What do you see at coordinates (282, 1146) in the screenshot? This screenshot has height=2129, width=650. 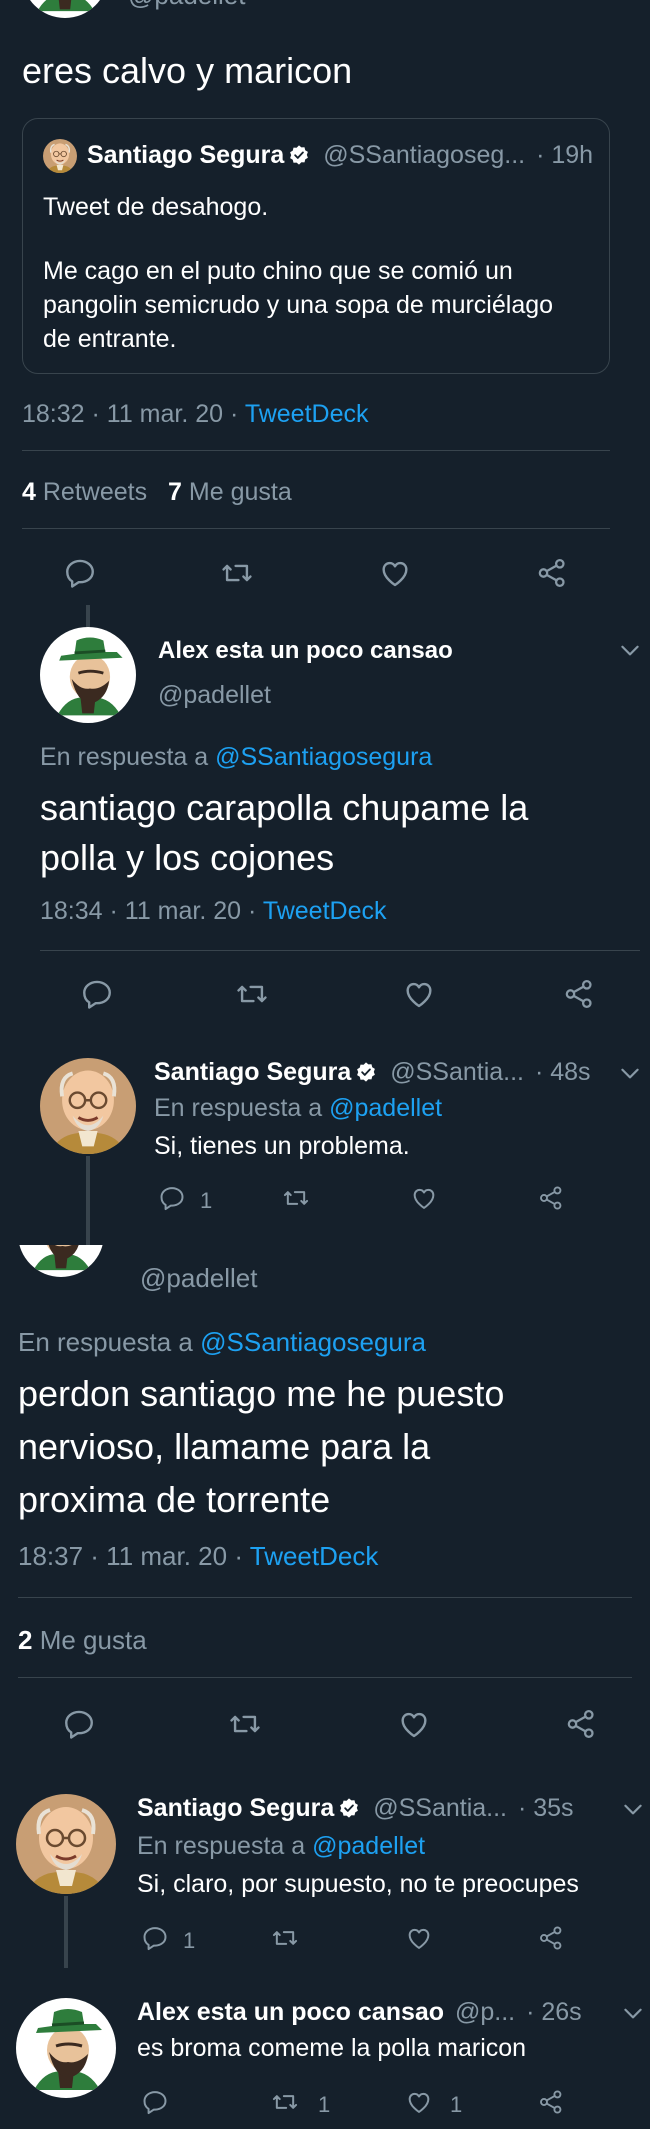 I see `tweet-text: Si, tienes un problema.` at bounding box center [282, 1146].